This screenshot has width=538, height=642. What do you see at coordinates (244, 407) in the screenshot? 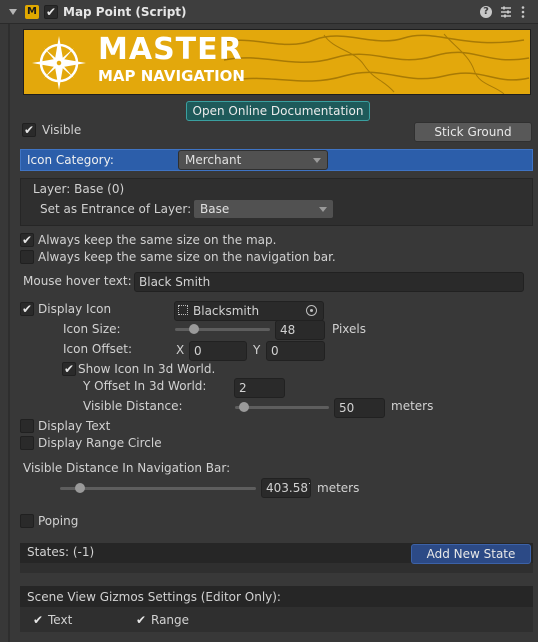
I see `visible-distance-slider-handle` at bounding box center [244, 407].